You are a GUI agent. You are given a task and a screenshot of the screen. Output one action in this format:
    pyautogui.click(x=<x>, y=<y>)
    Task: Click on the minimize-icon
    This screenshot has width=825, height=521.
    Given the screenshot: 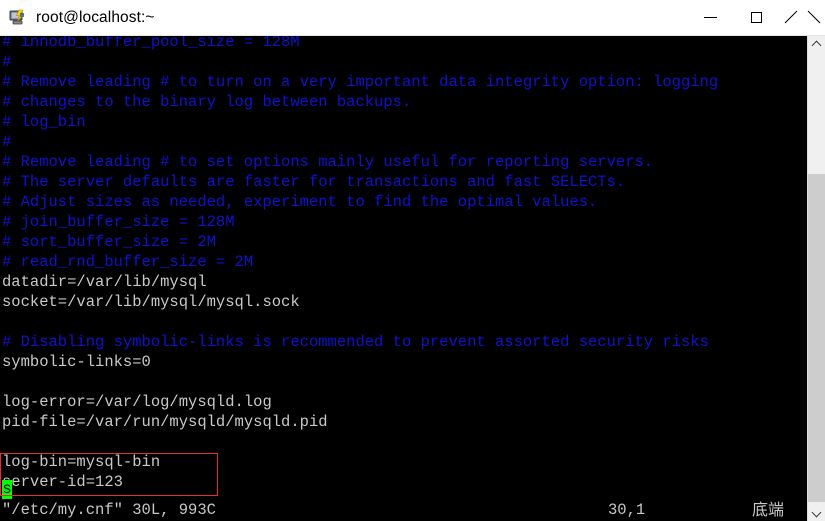 What is the action you would take?
    pyautogui.click(x=710, y=17)
    